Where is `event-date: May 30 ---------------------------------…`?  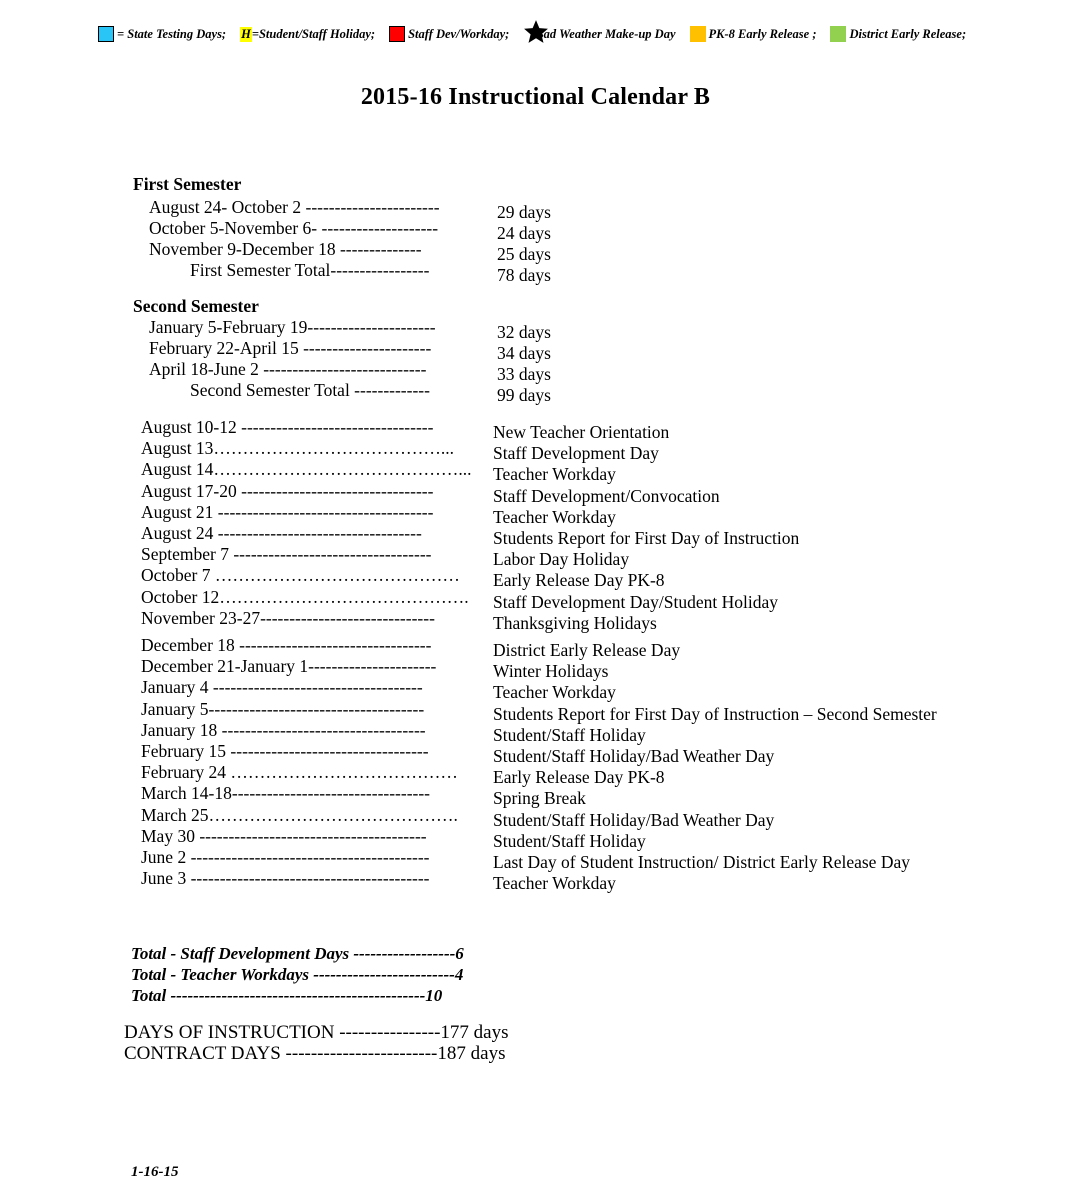
event-date: May 30 ---------------------------------… is located at coordinates (284, 835).